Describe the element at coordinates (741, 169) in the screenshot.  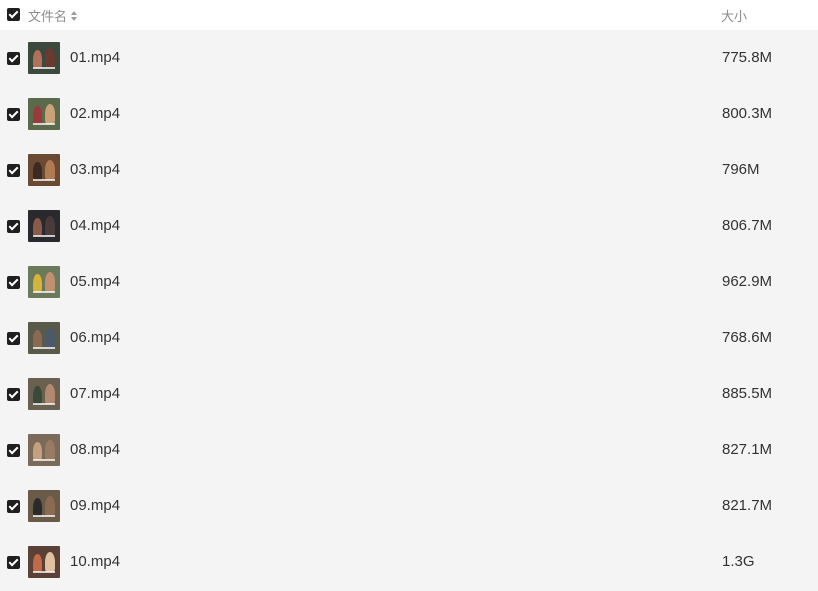
I see `file-size: 796M` at that location.